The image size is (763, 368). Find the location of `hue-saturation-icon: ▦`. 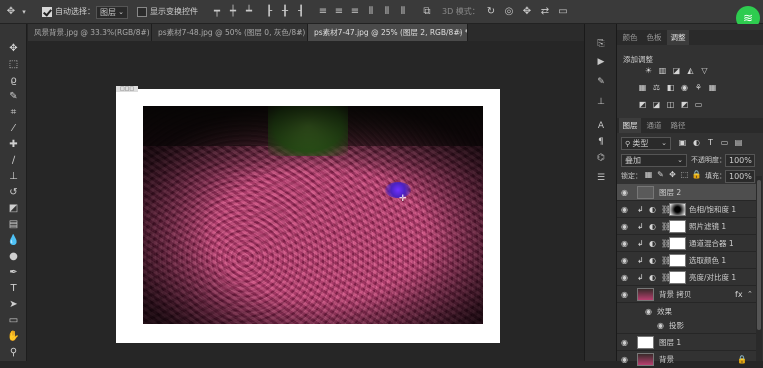

hue-saturation-icon: ▦ is located at coordinates (642, 88).